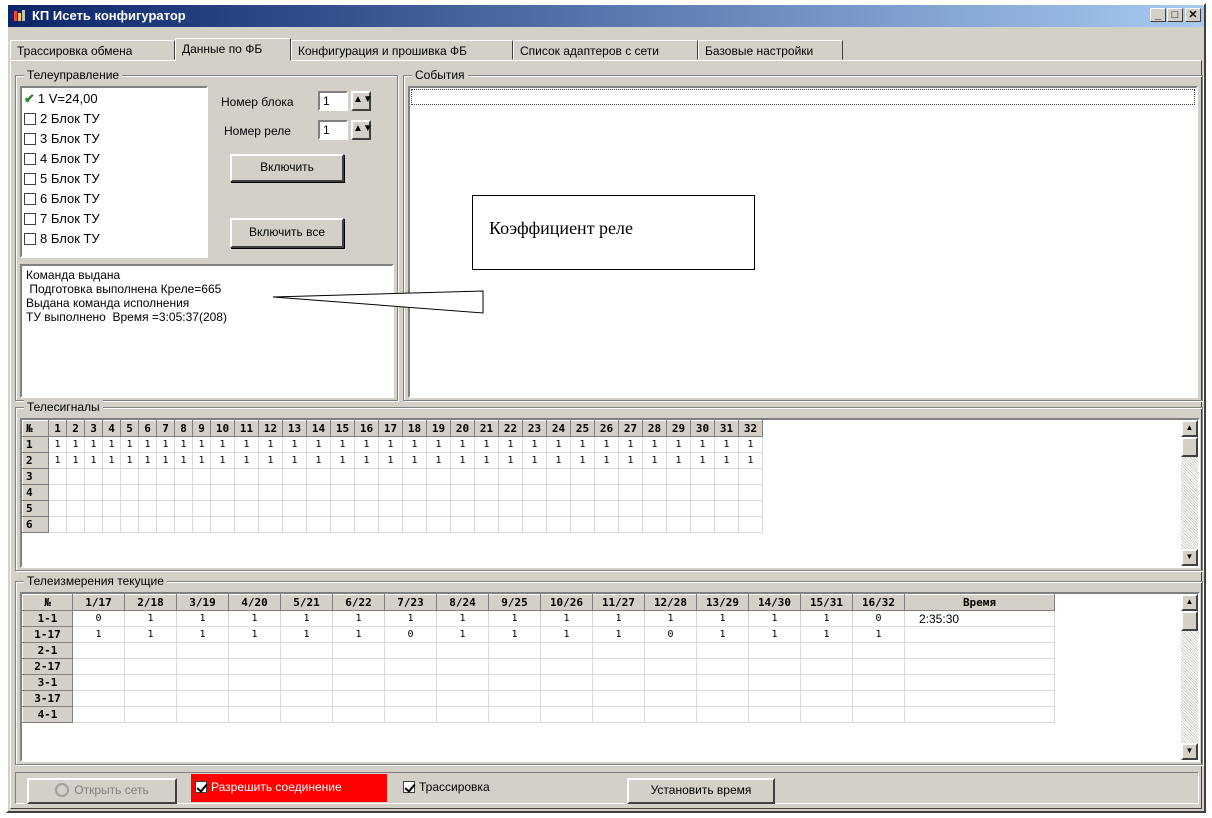  I want to click on block-number-input: 1, so click(333, 101).